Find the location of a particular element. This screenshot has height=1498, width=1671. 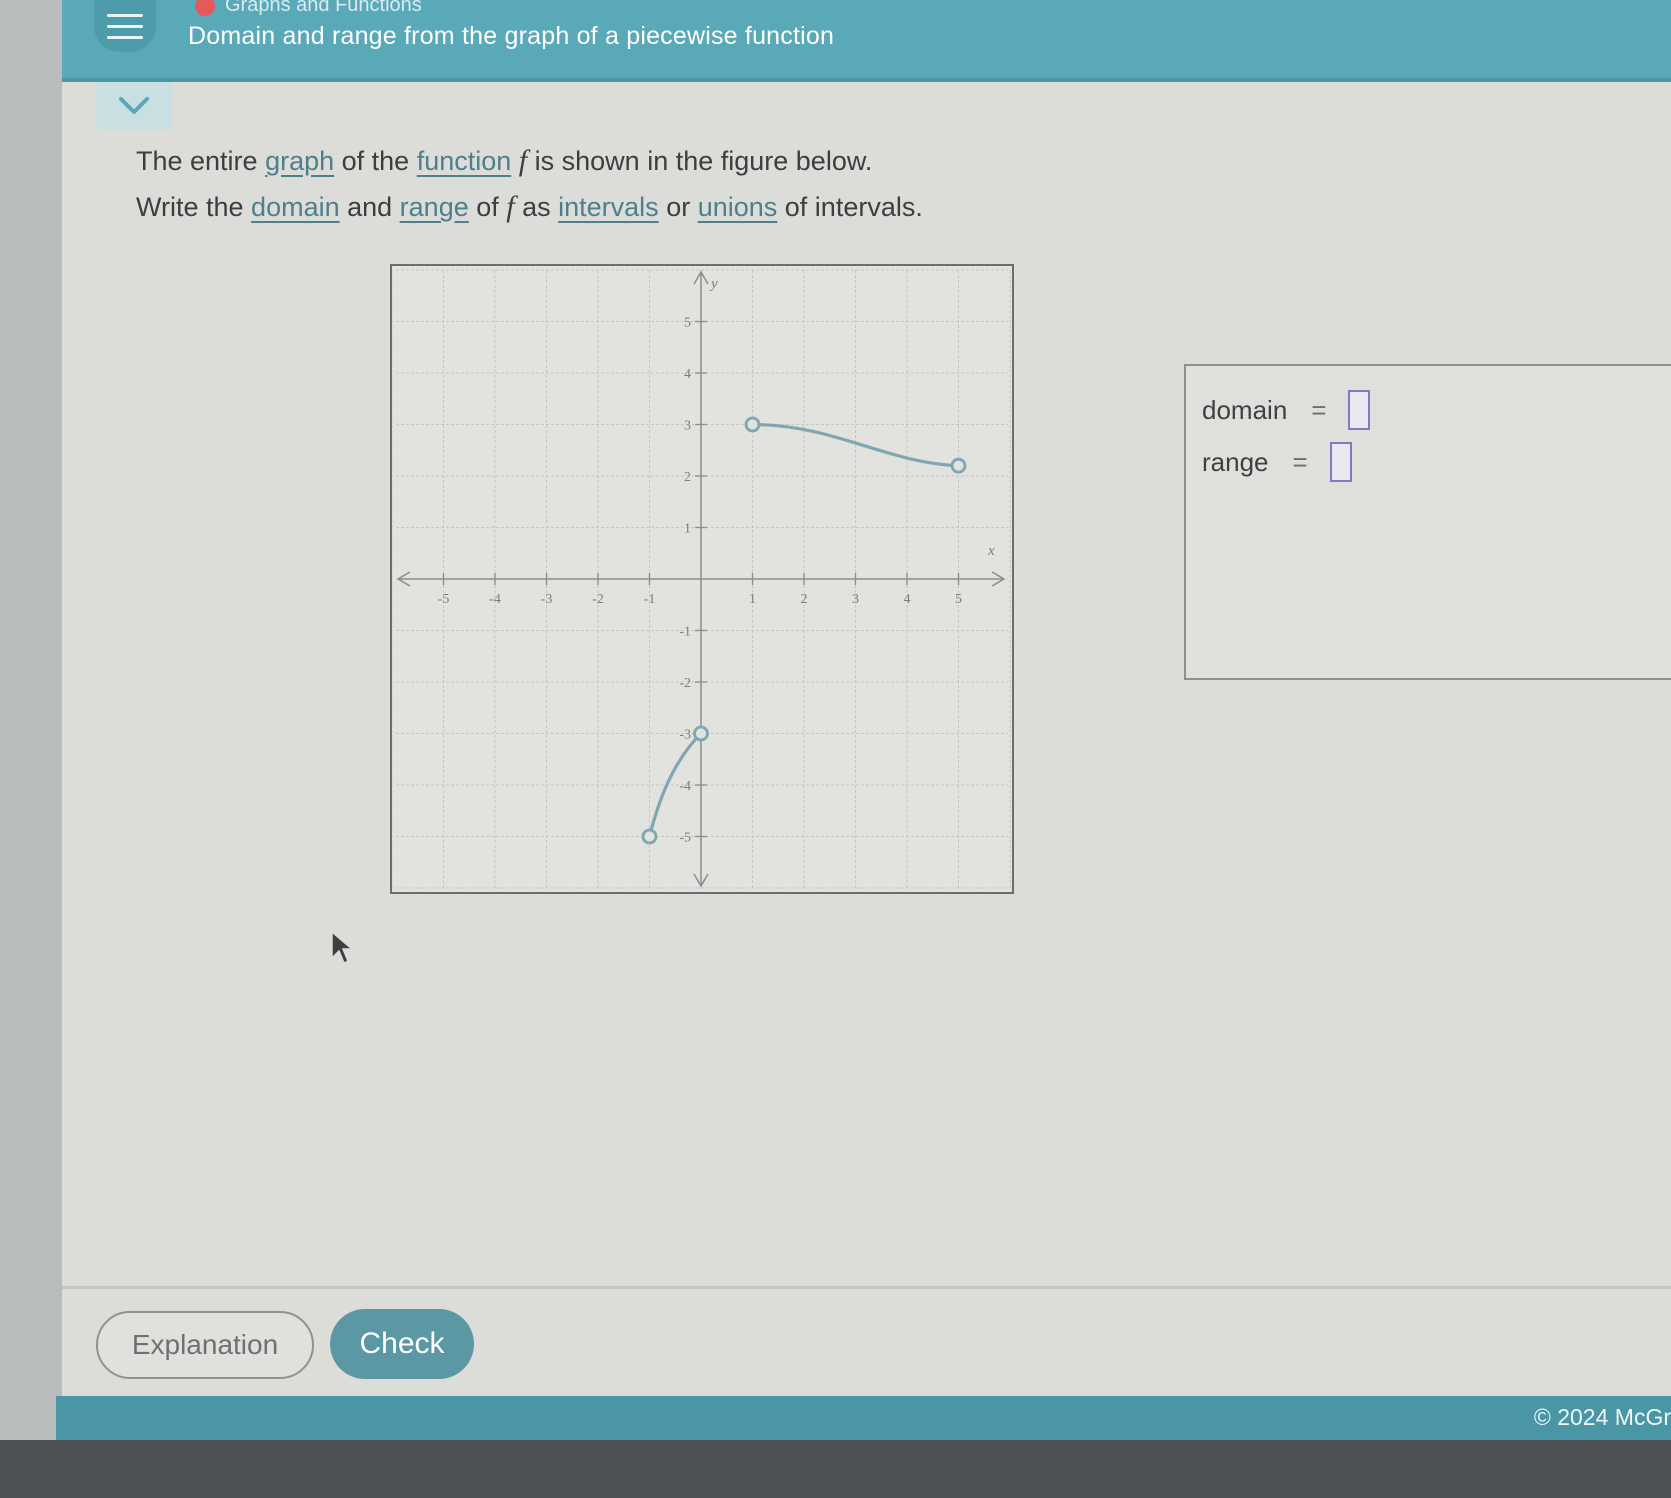

y-tick-label: -3 is located at coordinates (685, 735).